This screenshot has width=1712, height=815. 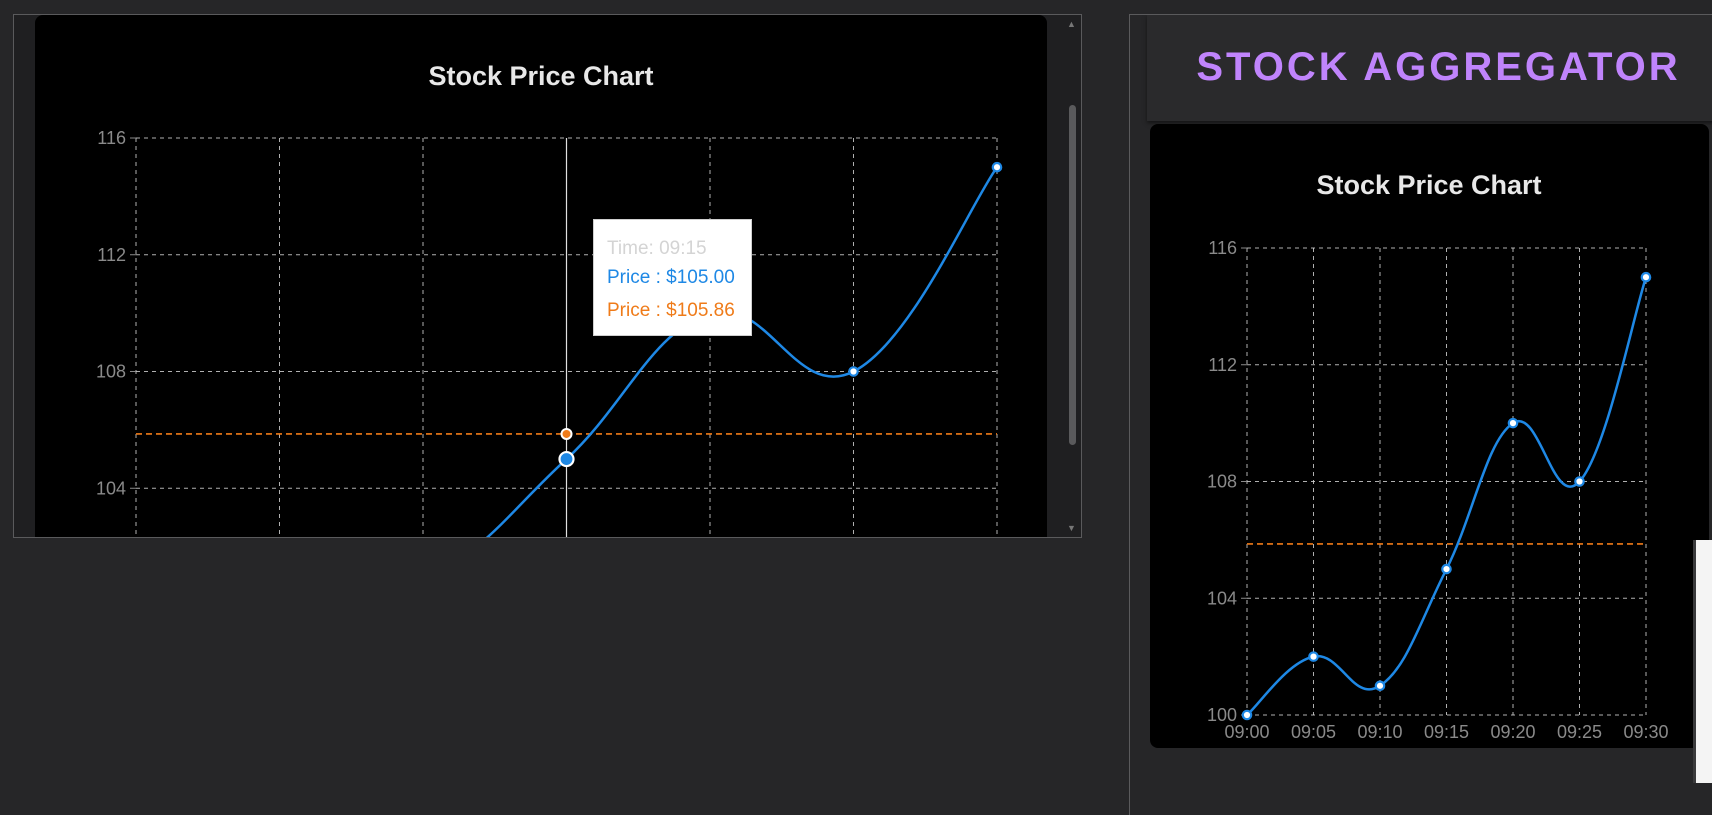 I want to click on tooltip-average-price: Price : $105.86, so click(x=671, y=310).